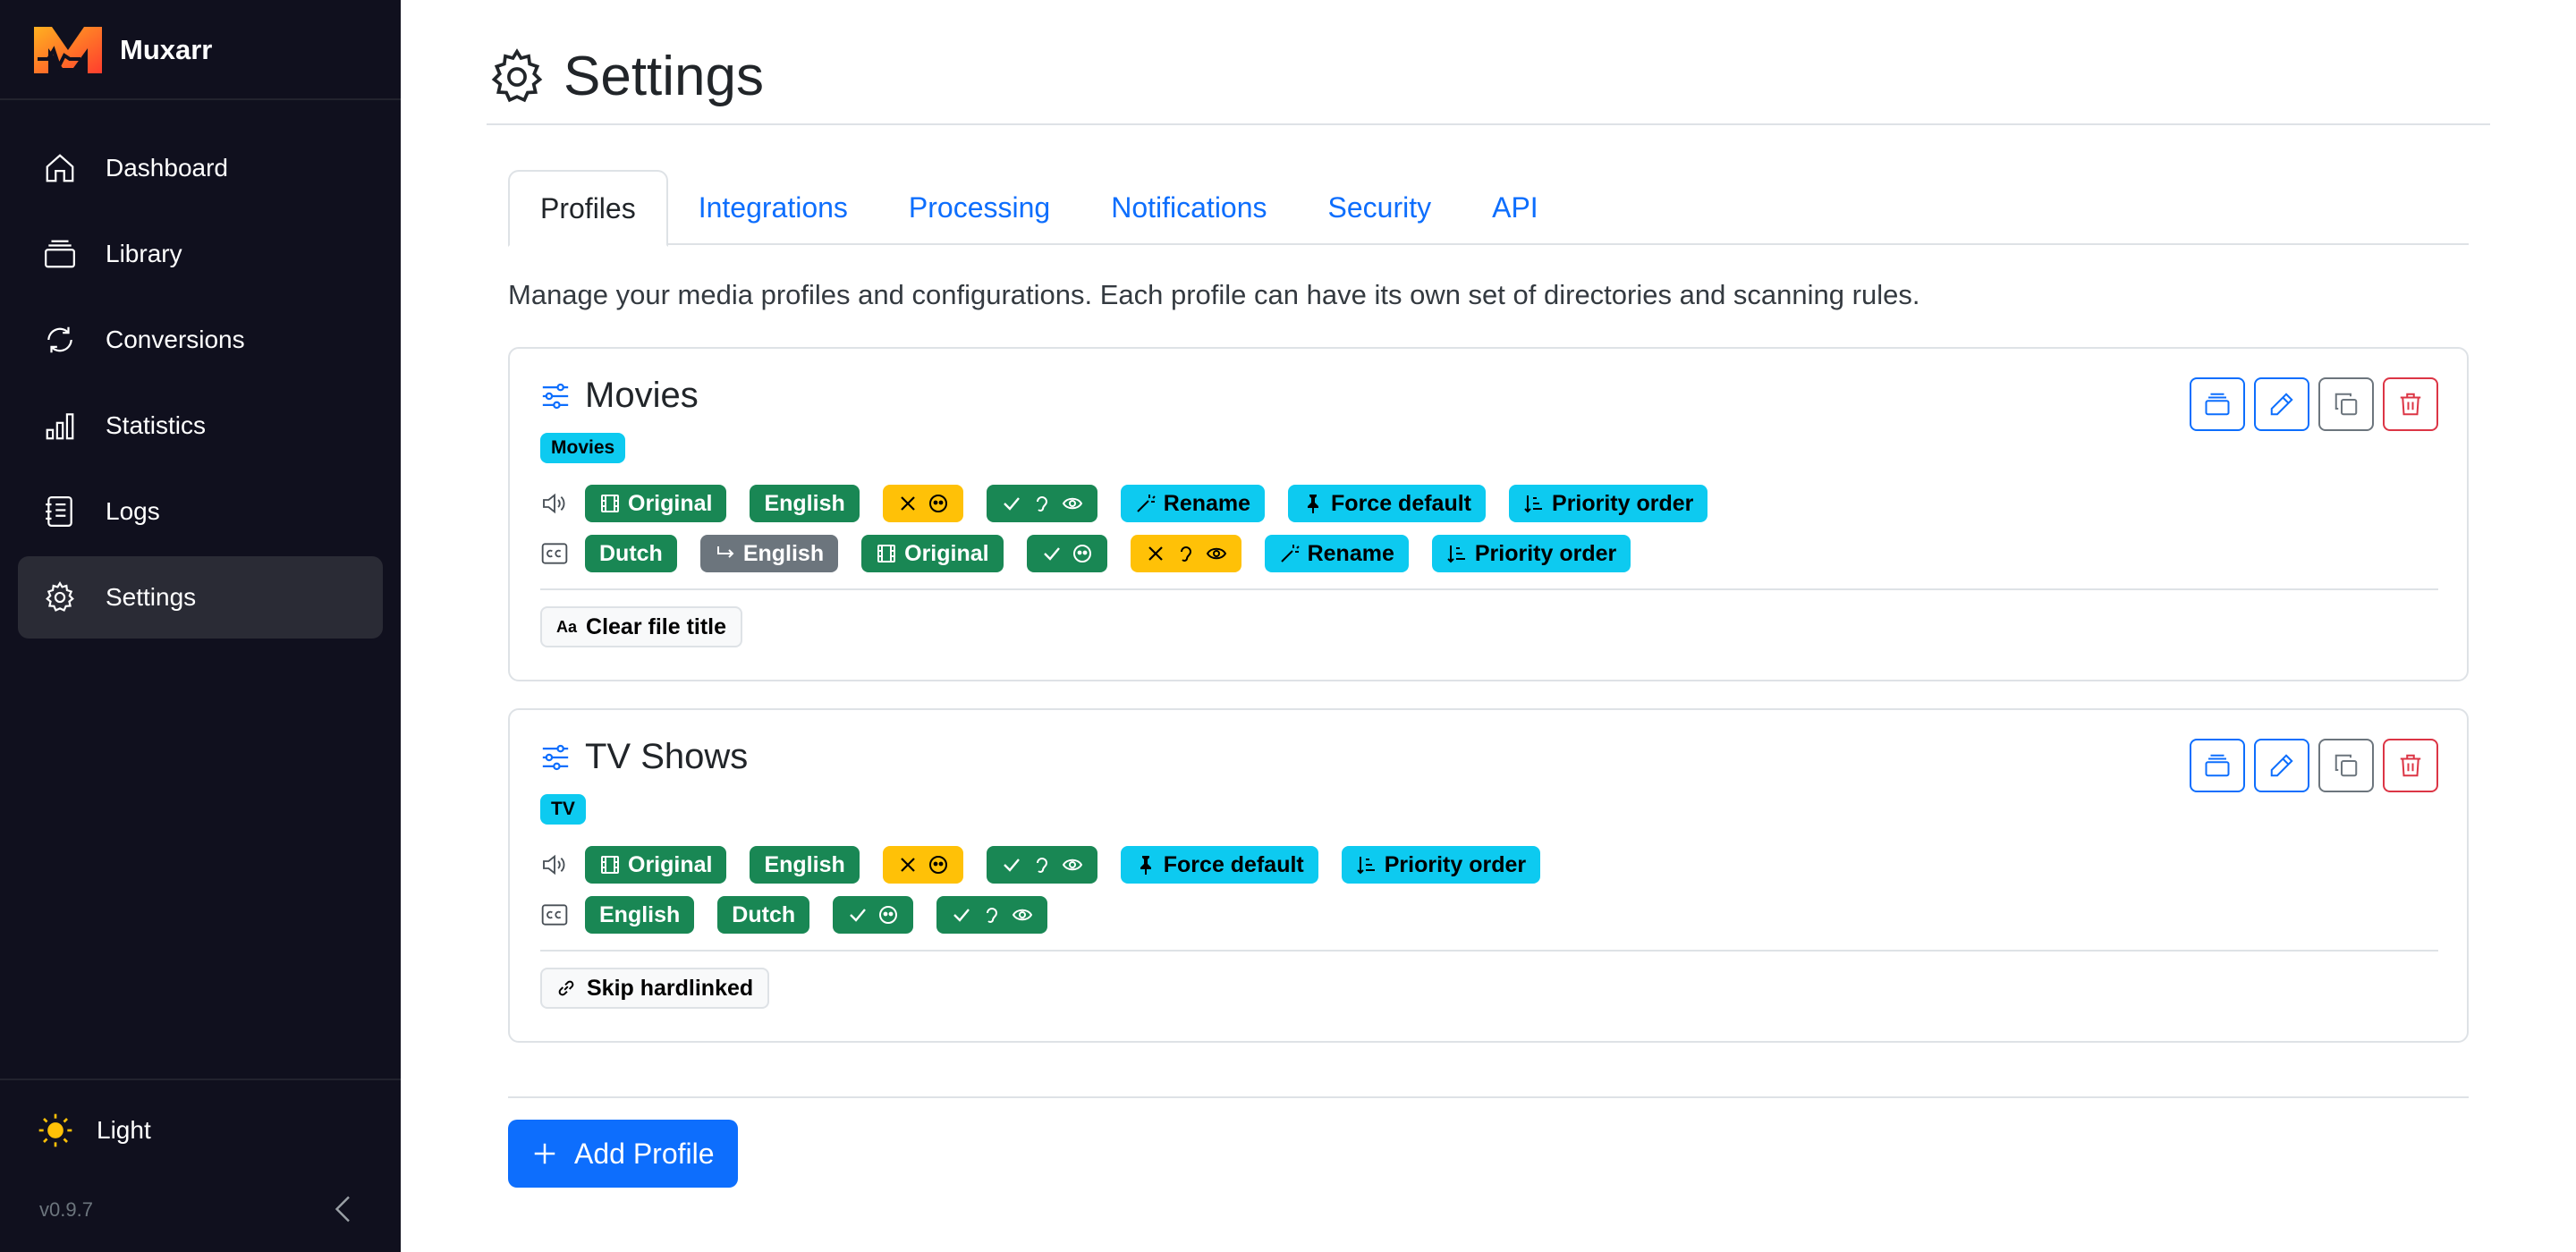 This screenshot has height=1252, width=2576. What do you see at coordinates (60, 254) in the screenshot?
I see `collection-icon` at bounding box center [60, 254].